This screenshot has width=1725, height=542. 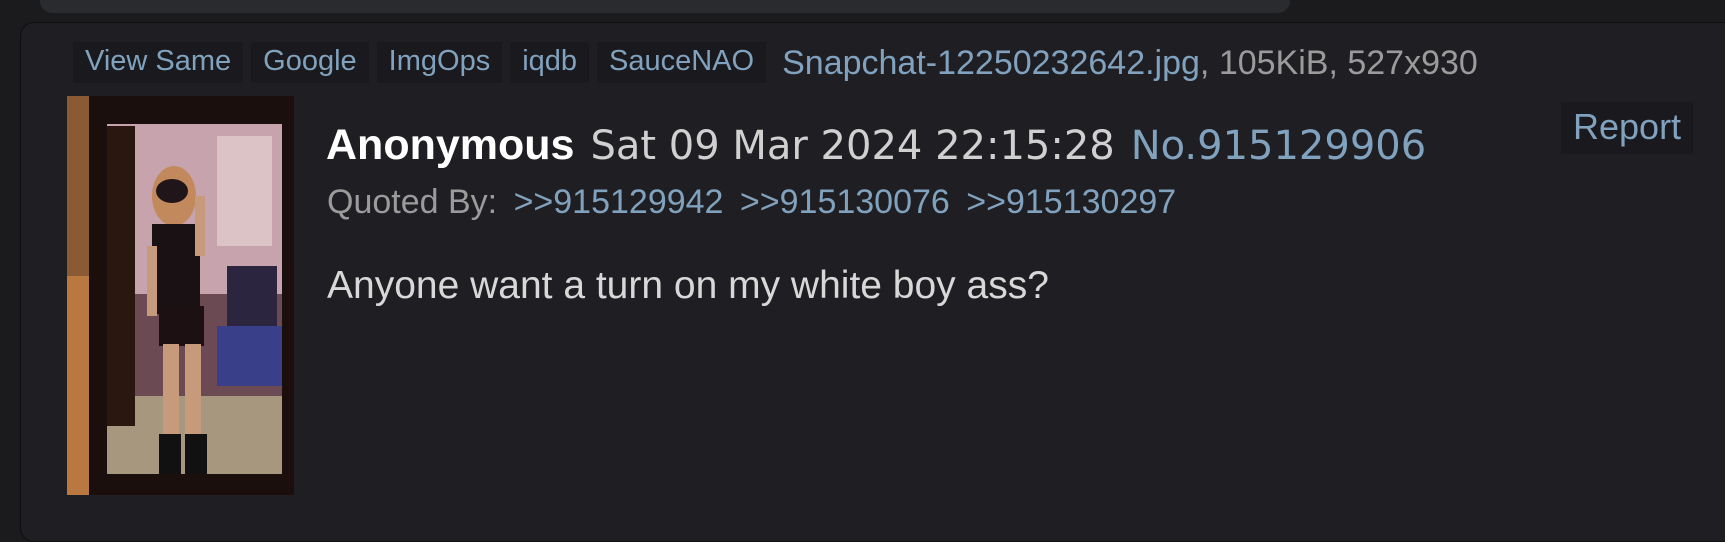 What do you see at coordinates (412, 202) in the screenshot?
I see `quoted-by-label: Quoted By:` at bounding box center [412, 202].